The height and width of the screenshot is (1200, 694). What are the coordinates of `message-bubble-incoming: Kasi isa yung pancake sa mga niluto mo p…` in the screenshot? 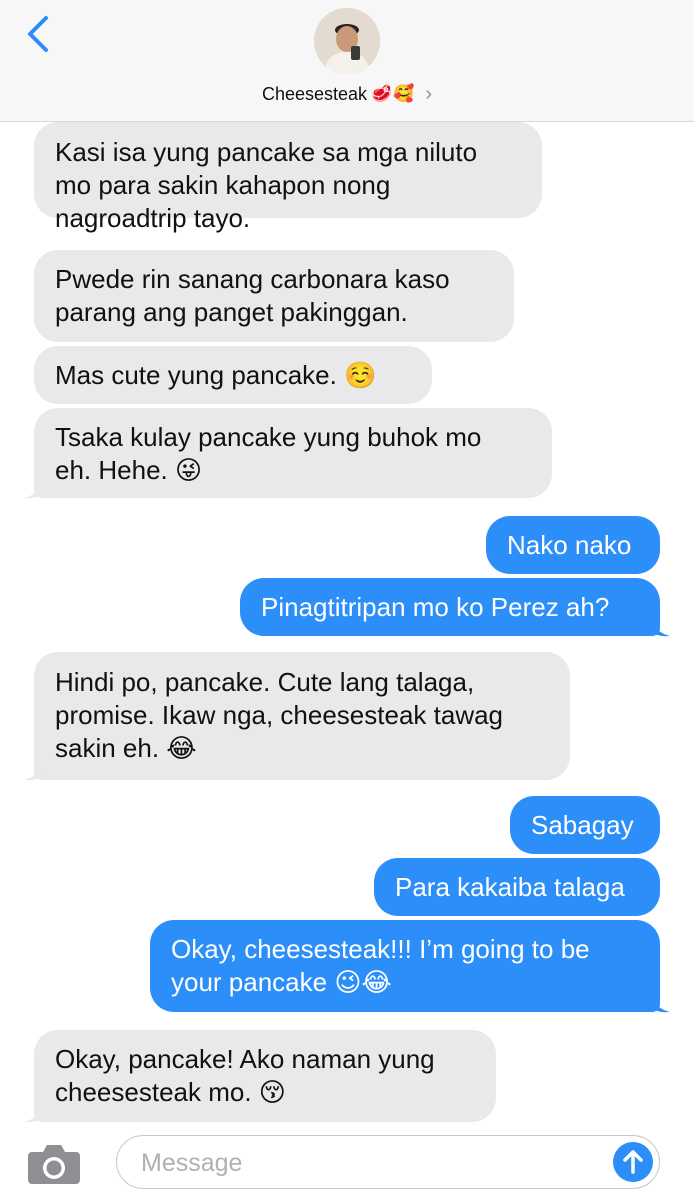 It's located at (288, 177).